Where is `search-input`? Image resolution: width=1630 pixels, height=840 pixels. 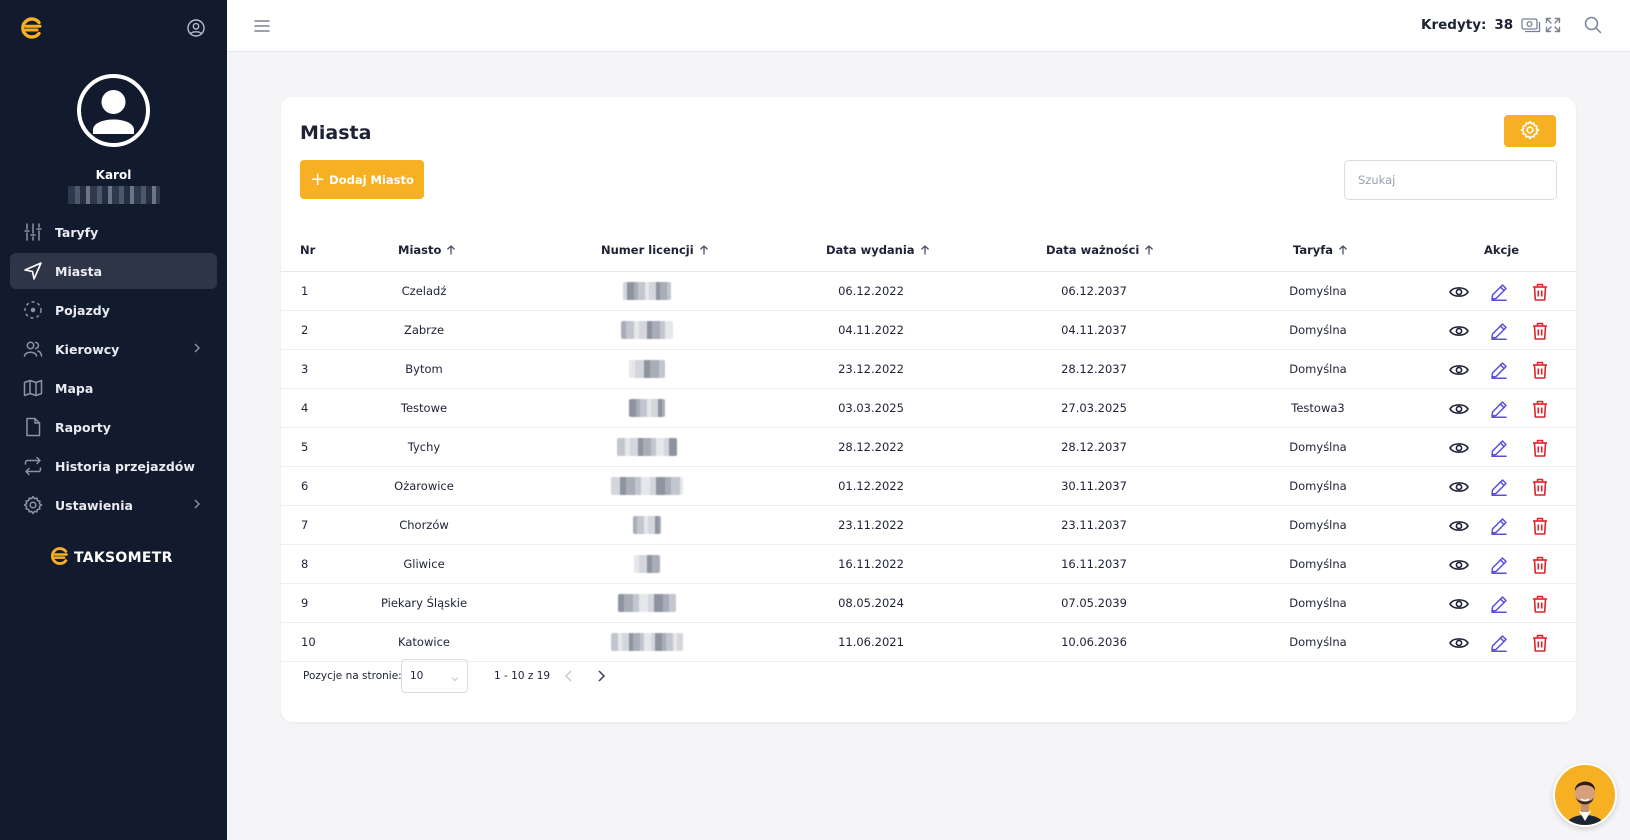
search-input is located at coordinates (1450, 180).